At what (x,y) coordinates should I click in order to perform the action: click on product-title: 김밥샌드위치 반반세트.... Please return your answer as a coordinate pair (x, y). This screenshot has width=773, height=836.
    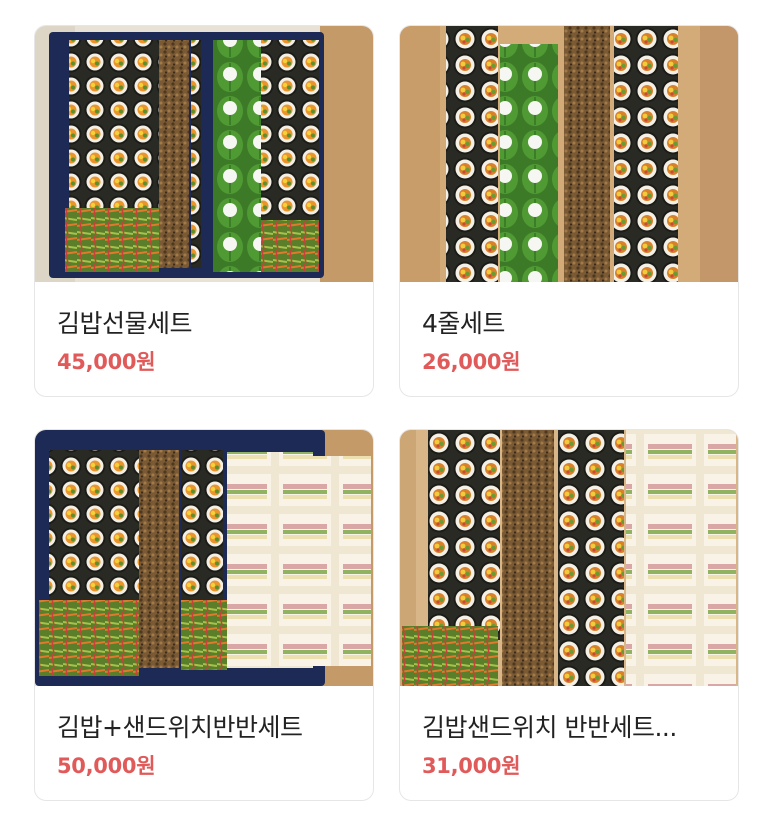
    Looking at the image, I should click on (549, 727).